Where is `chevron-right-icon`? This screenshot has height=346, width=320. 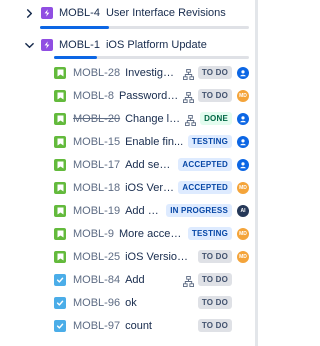
chevron-right-icon is located at coordinates (29, 13).